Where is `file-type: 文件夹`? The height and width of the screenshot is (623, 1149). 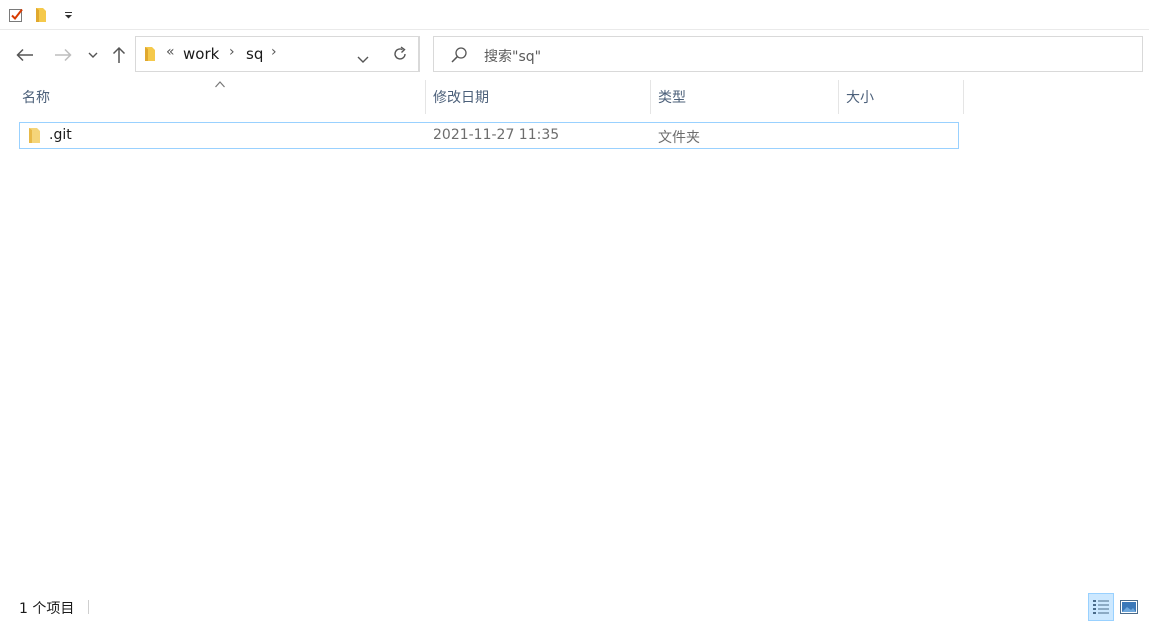
file-type: 文件夹 is located at coordinates (679, 138).